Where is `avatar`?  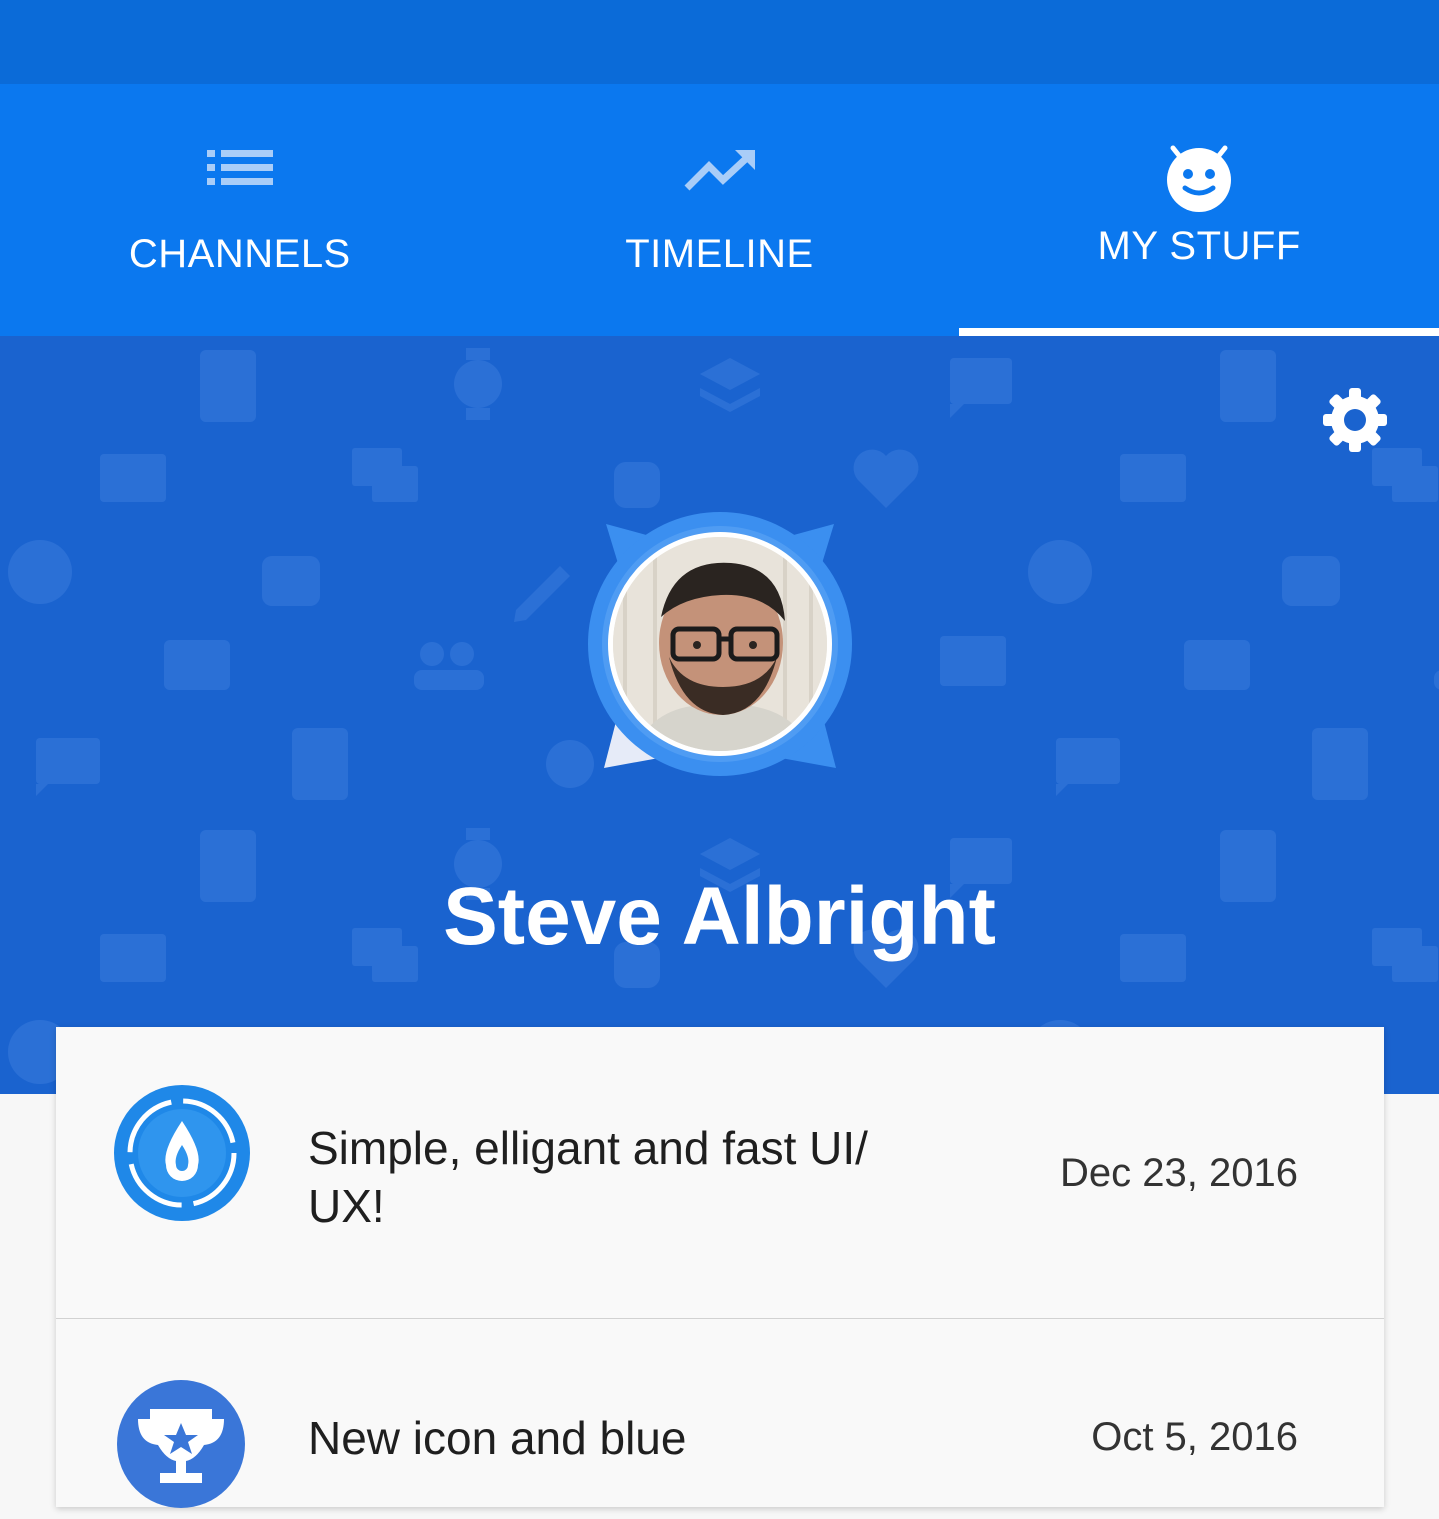 avatar is located at coordinates (720, 646).